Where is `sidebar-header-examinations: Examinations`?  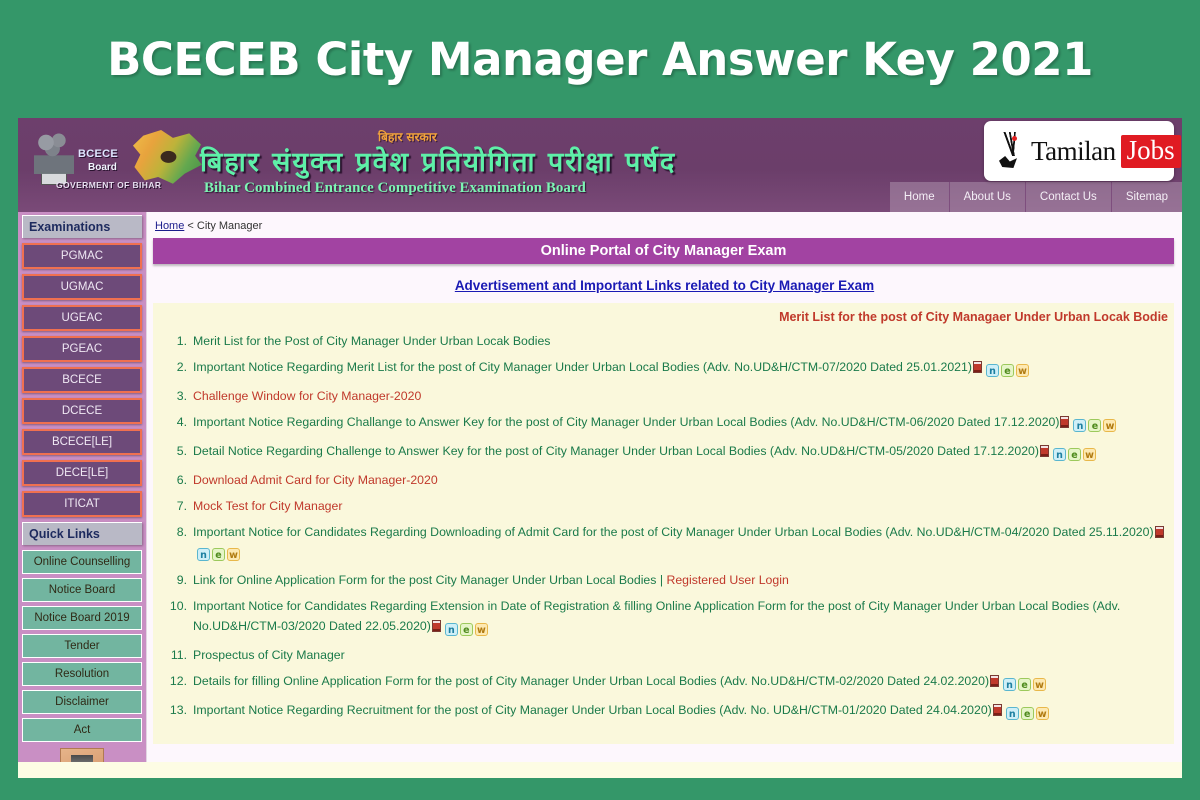 sidebar-header-examinations: Examinations is located at coordinates (82, 226).